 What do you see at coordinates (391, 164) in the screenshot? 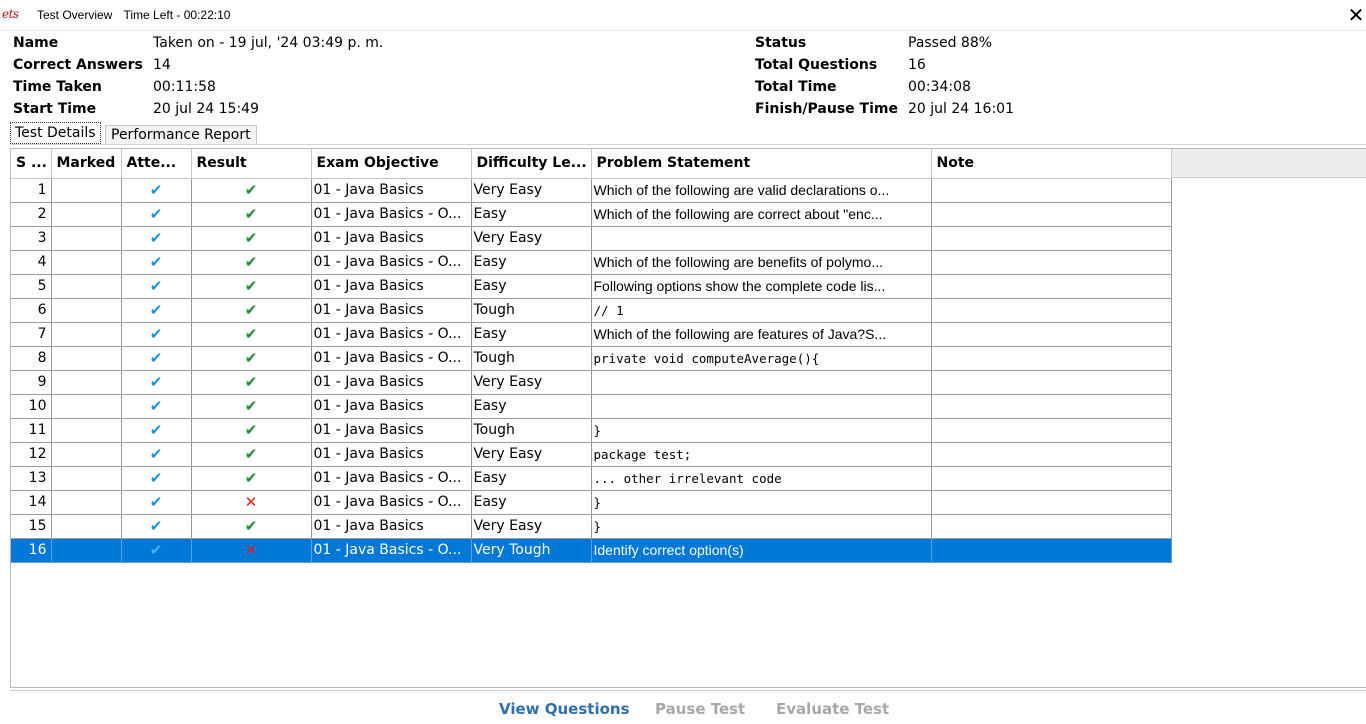
I see `column-header-objective: Exam Objective` at bounding box center [391, 164].